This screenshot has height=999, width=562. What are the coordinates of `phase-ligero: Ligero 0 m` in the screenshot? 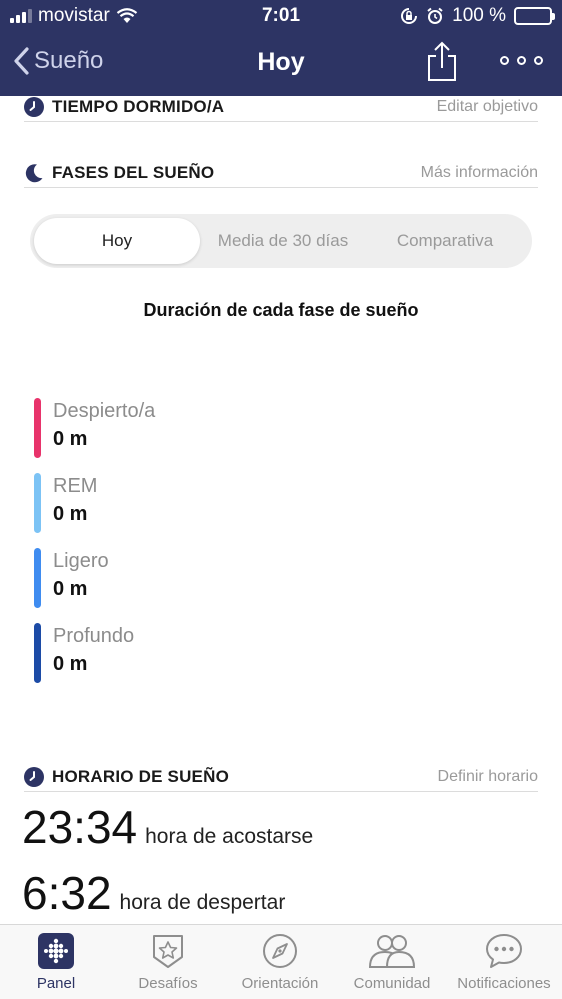 It's located at (184, 578).